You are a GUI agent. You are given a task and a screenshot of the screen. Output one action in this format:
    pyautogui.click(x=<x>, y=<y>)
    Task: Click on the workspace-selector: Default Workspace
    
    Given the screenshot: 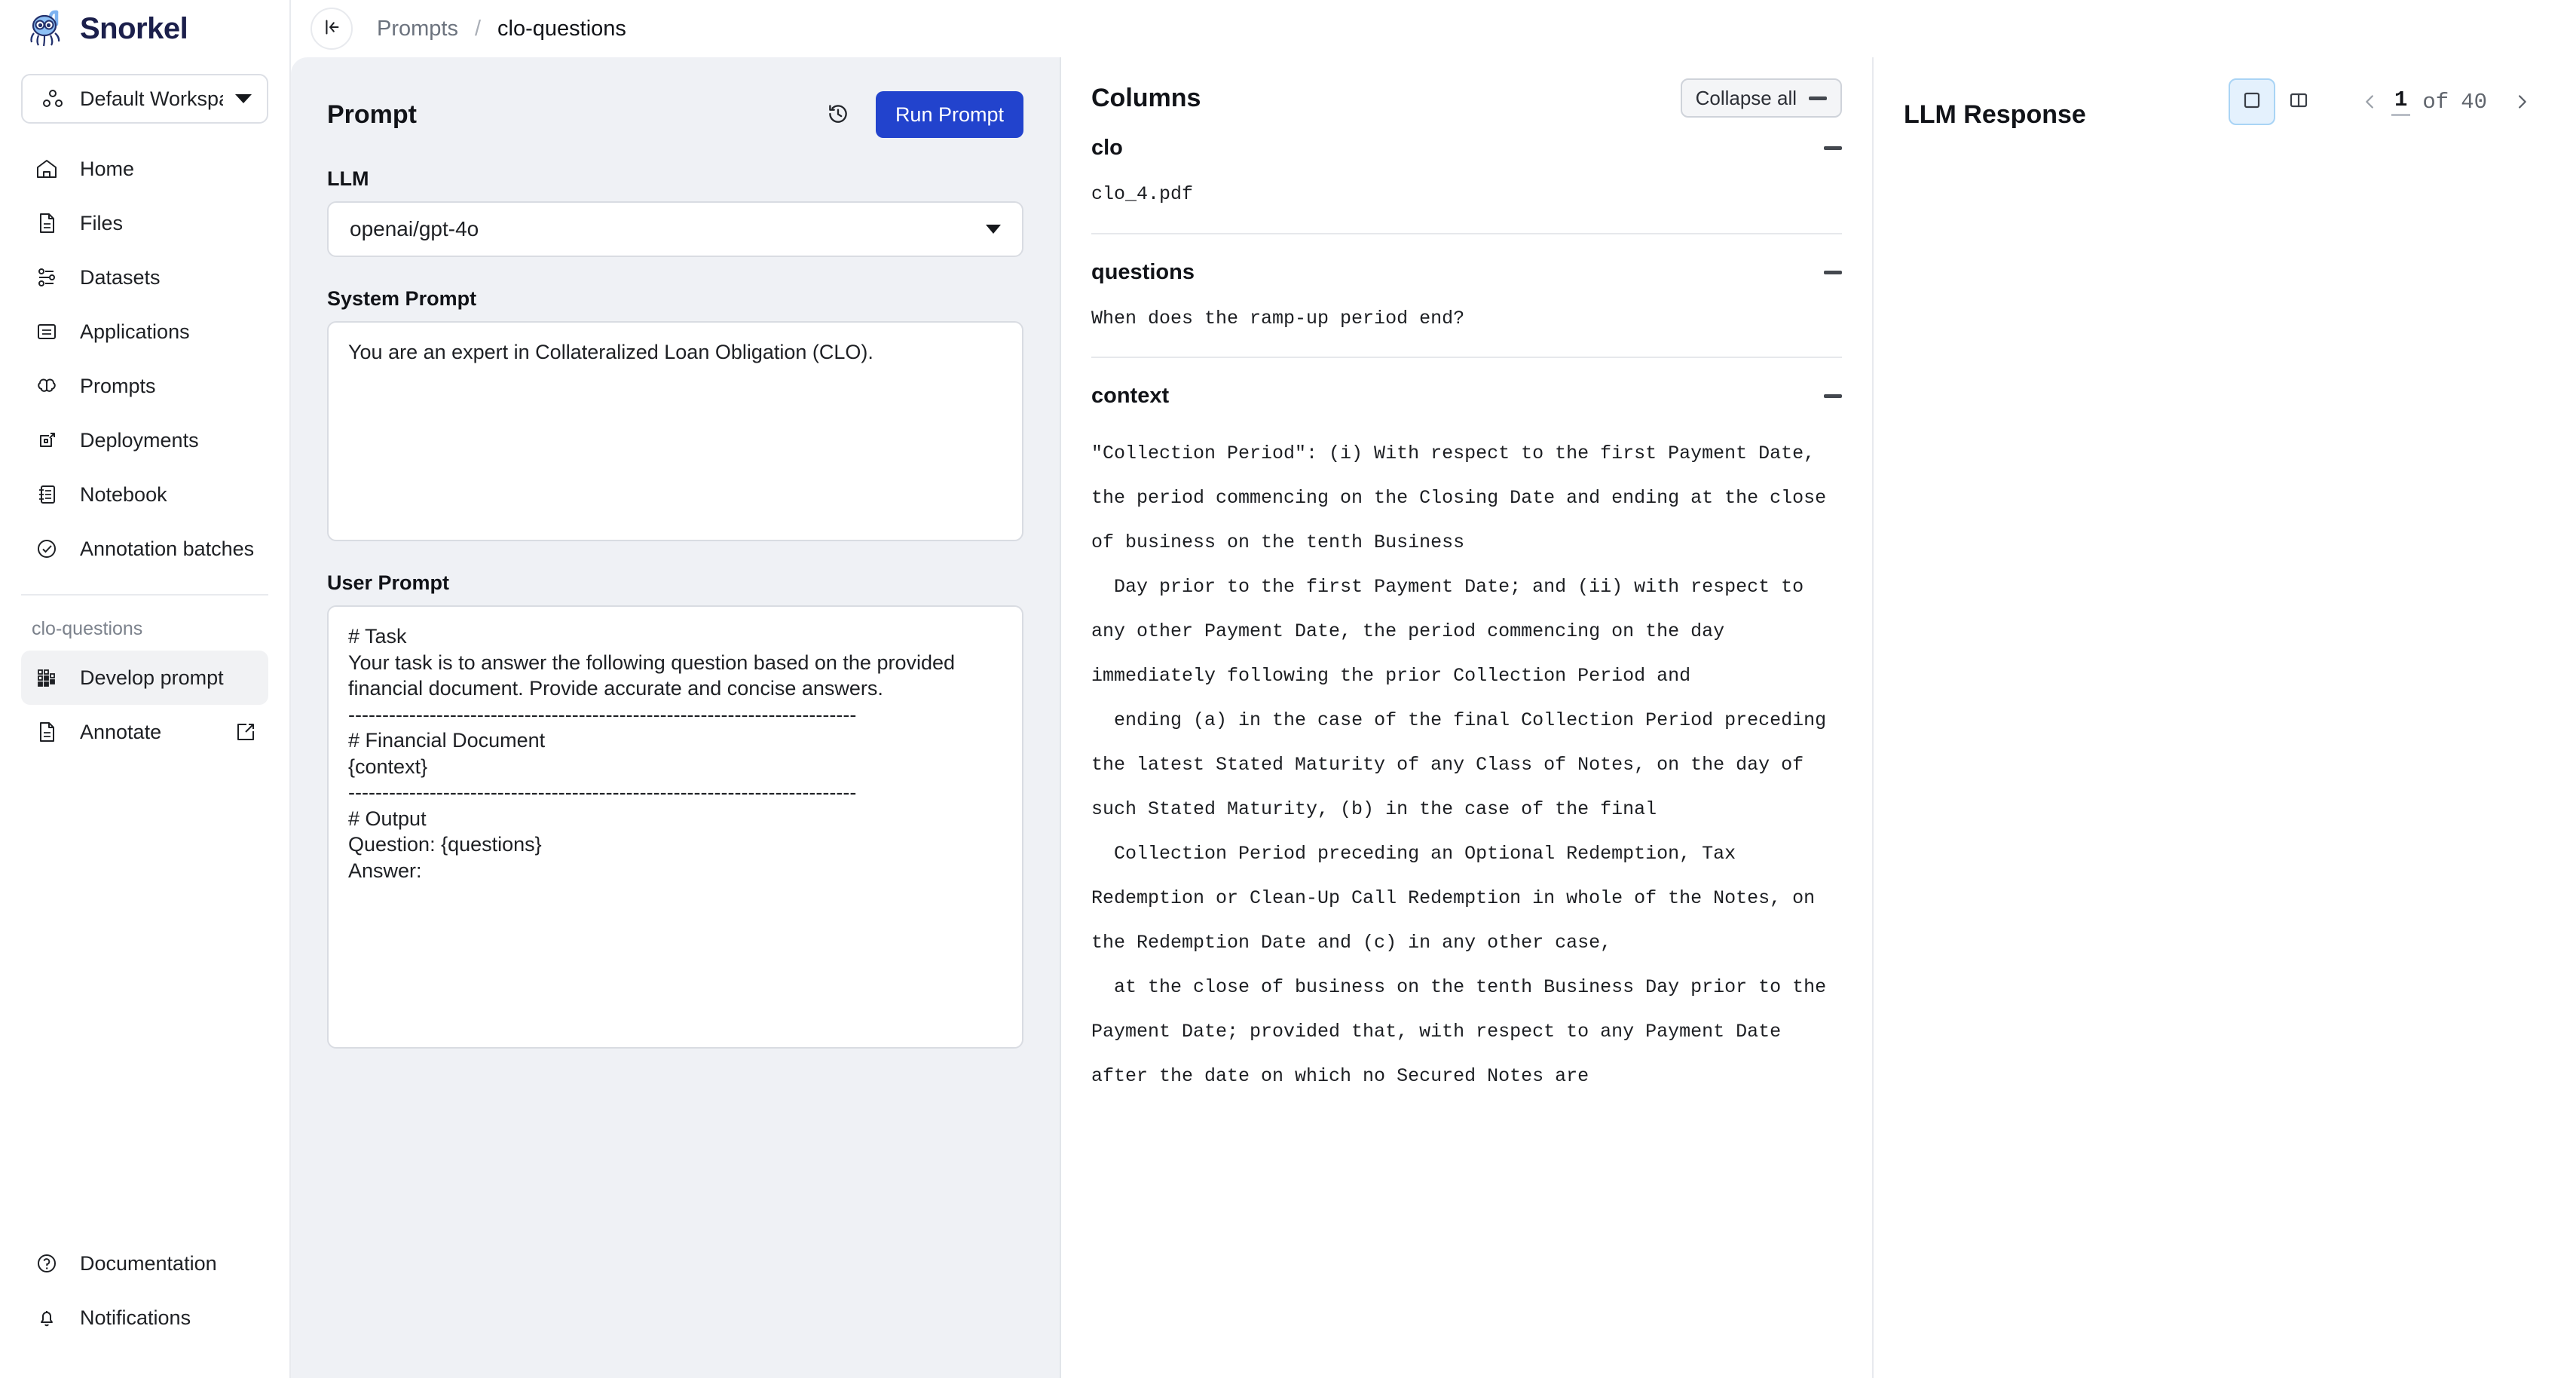 What is the action you would take?
    pyautogui.click(x=144, y=99)
    